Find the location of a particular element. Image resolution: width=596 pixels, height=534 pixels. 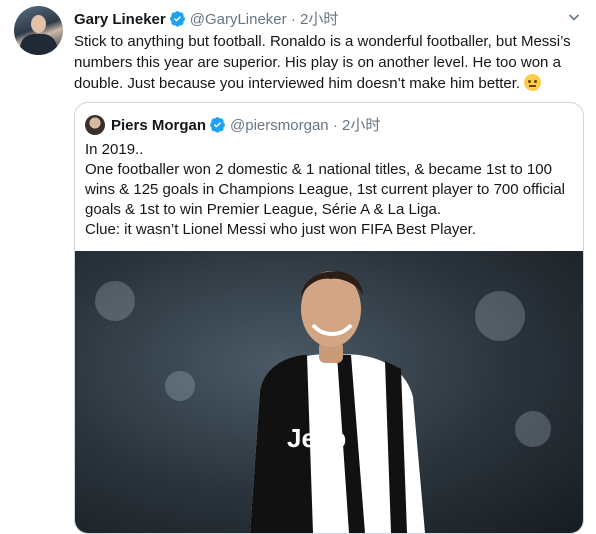

quoted-author-name: Piers Morgan is located at coordinates (159, 125).